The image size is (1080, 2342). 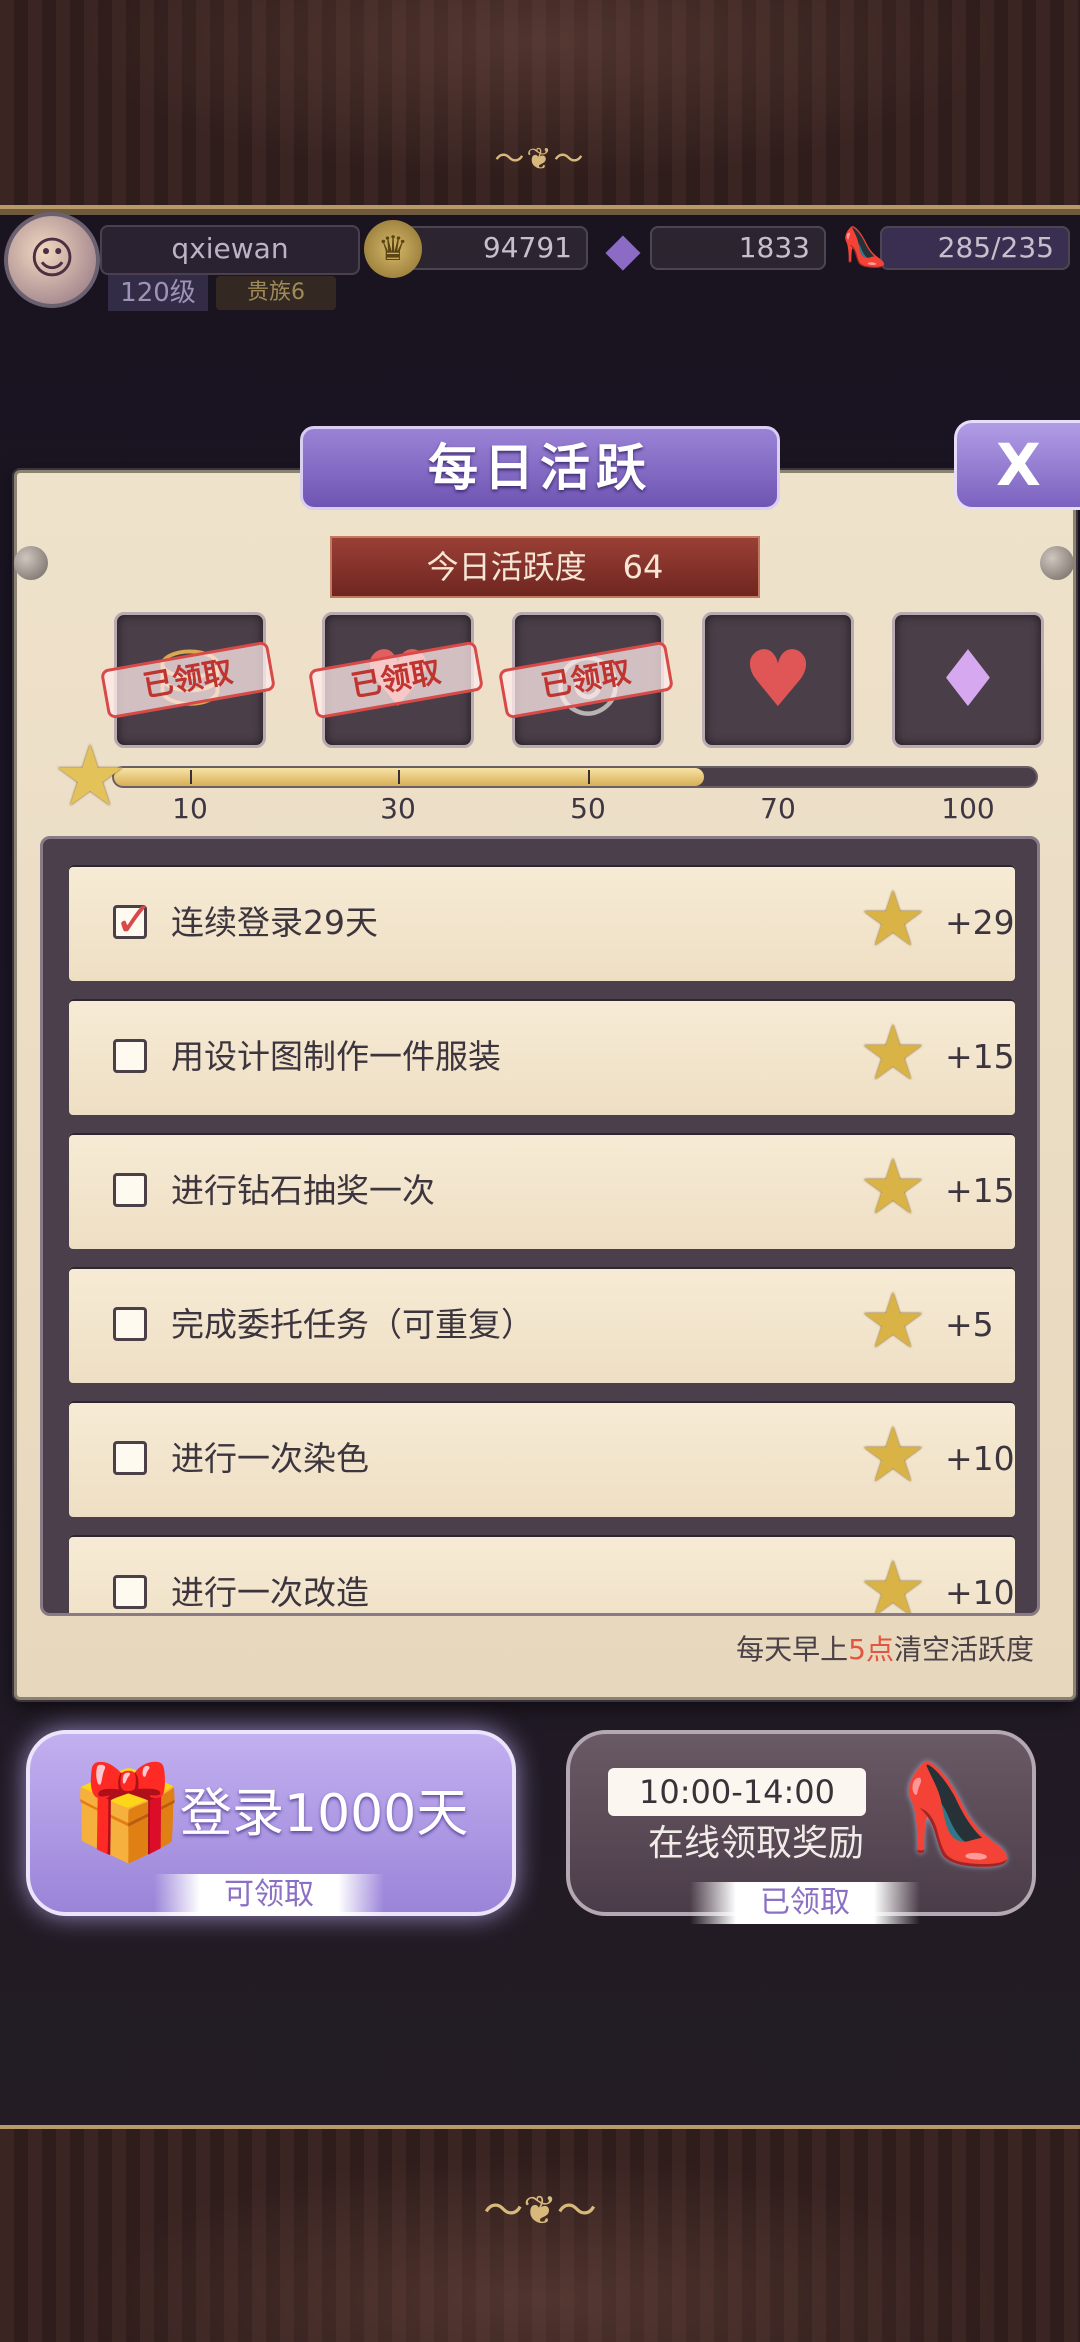 I want to click on task-row: 进行钻石抽奖一次 ★ +15, so click(x=542, y=1191).